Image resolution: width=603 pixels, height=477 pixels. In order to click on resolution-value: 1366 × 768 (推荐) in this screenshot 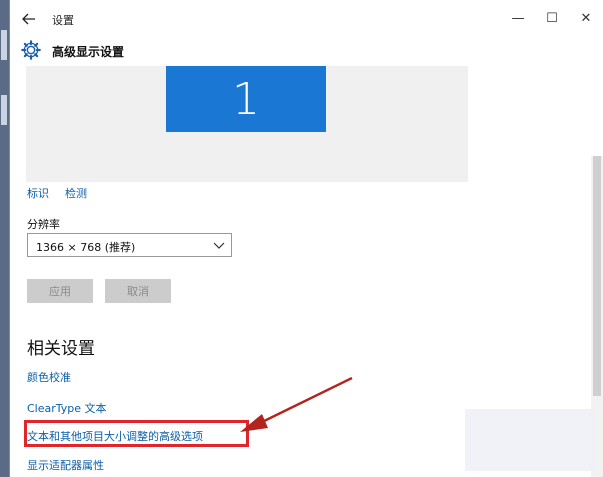, I will do `click(86, 247)`.